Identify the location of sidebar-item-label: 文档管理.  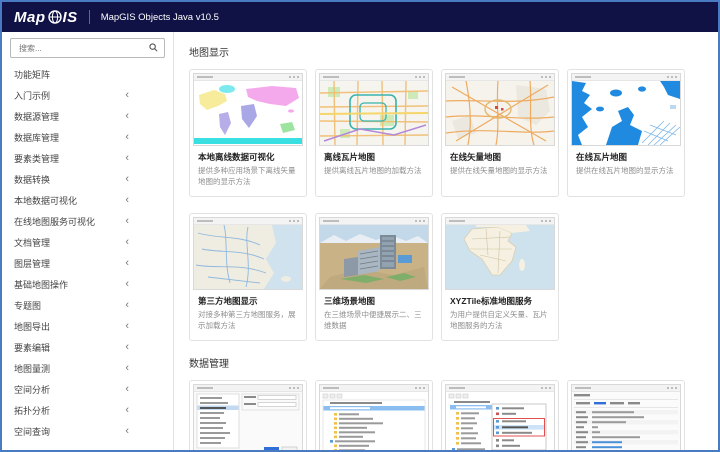
(32, 243).